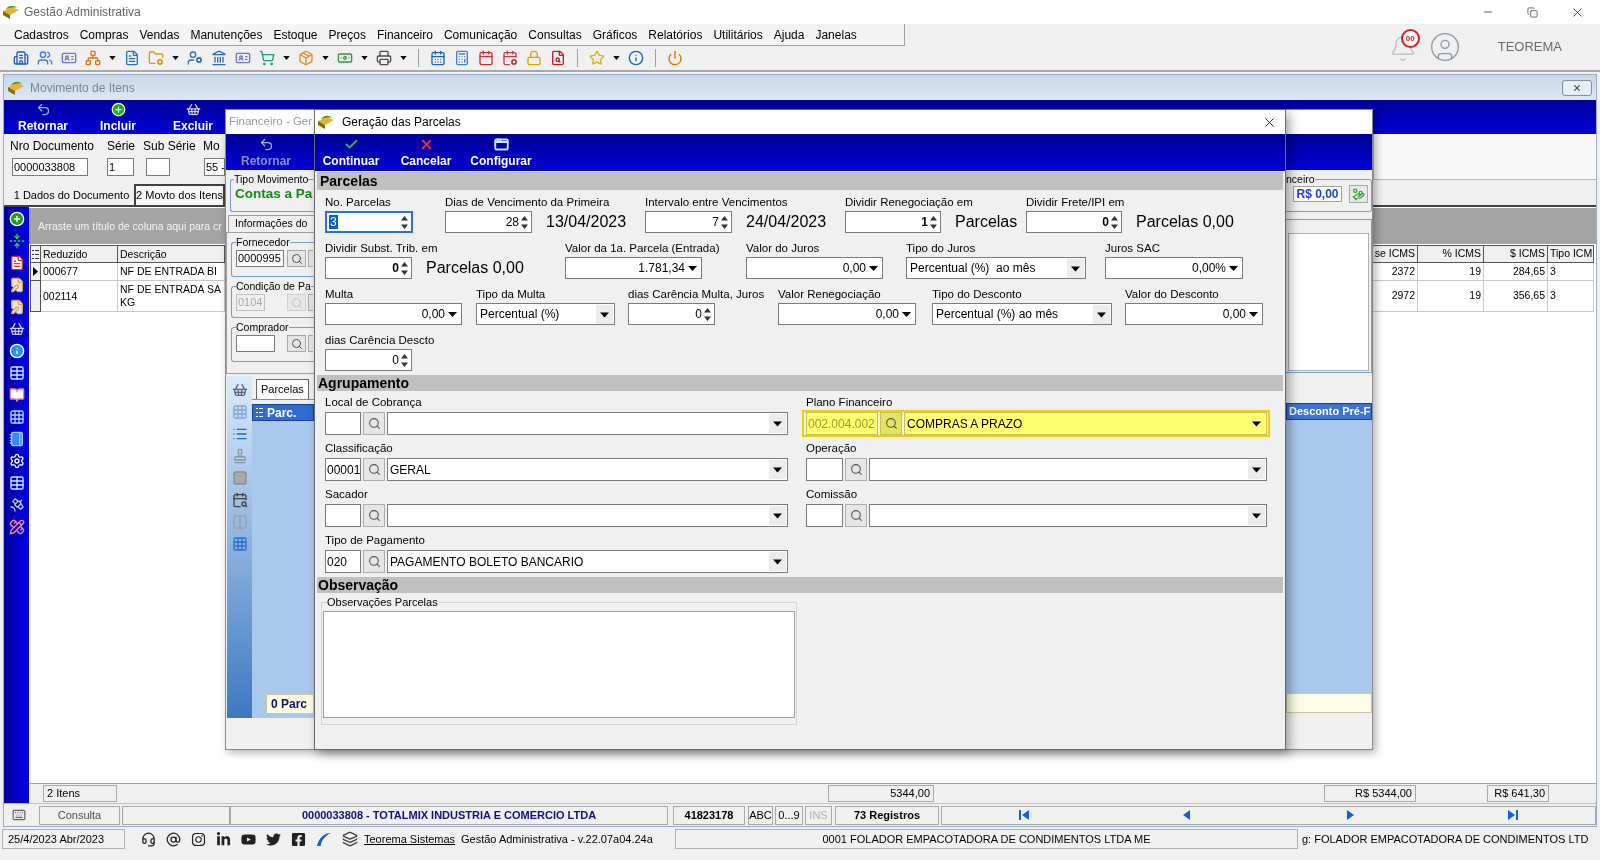 The width and height of the screenshot is (1600, 860). I want to click on number-field: 7, so click(688, 222).